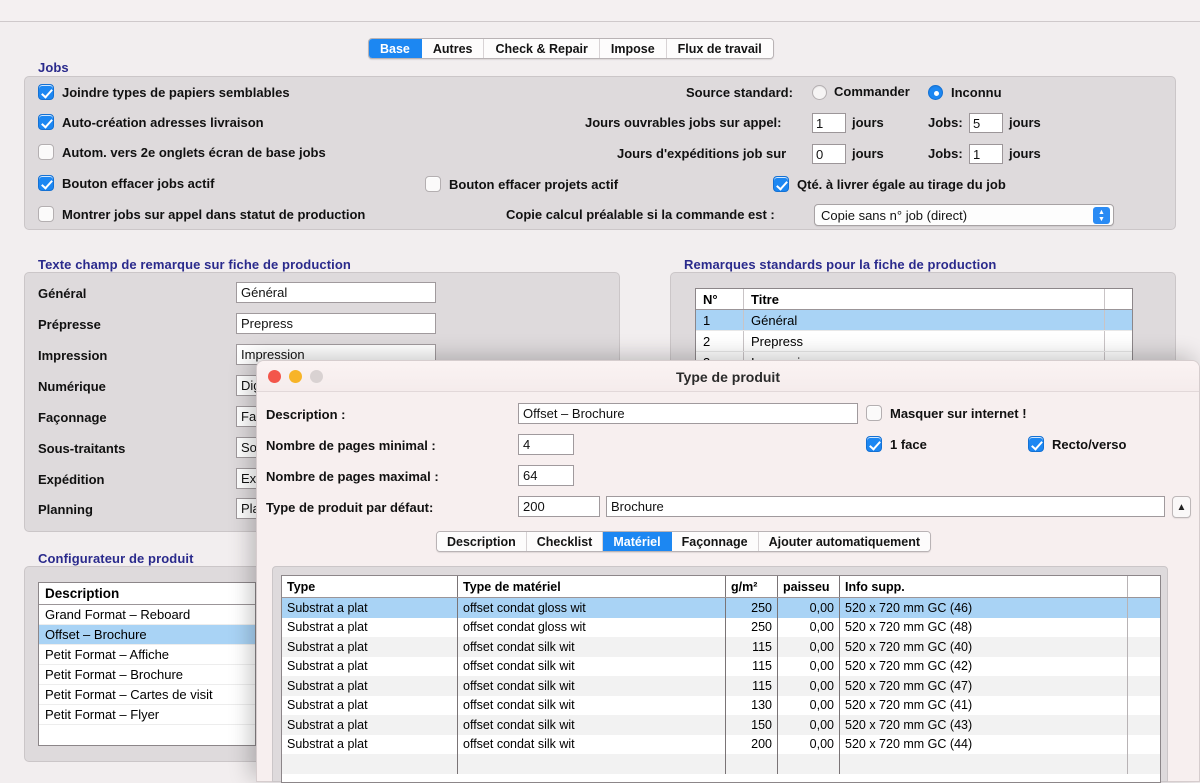 This screenshot has height=783, width=1200. Describe the element at coordinates (546, 444) in the screenshot. I see `min-pages-input` at that location.